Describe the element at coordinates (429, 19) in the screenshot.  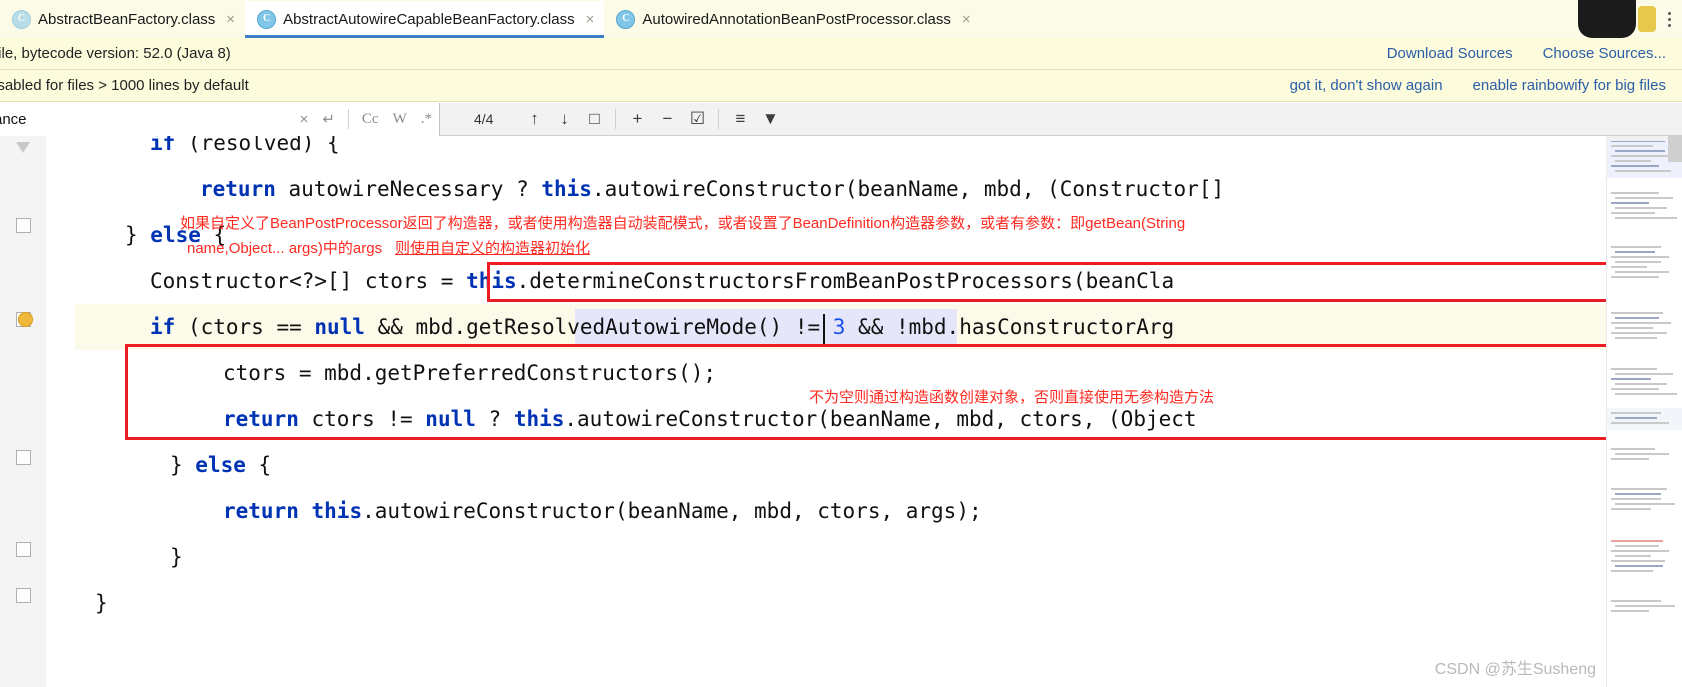
I see `tab-label: AbstractAutowireCapableBeanFactory.class` at that location.